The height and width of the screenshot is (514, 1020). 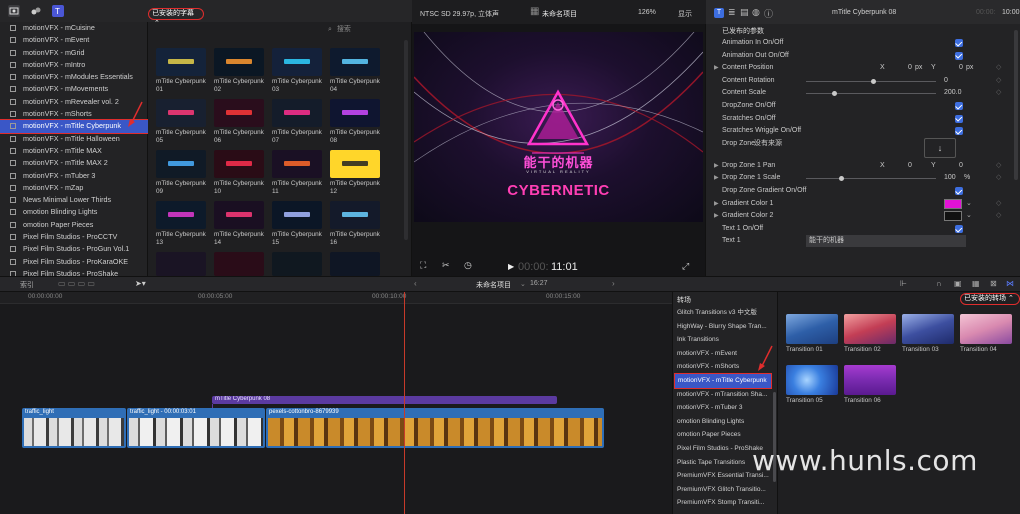 I want to click on video-clip: traffic_light, so click(x=74, y=428).